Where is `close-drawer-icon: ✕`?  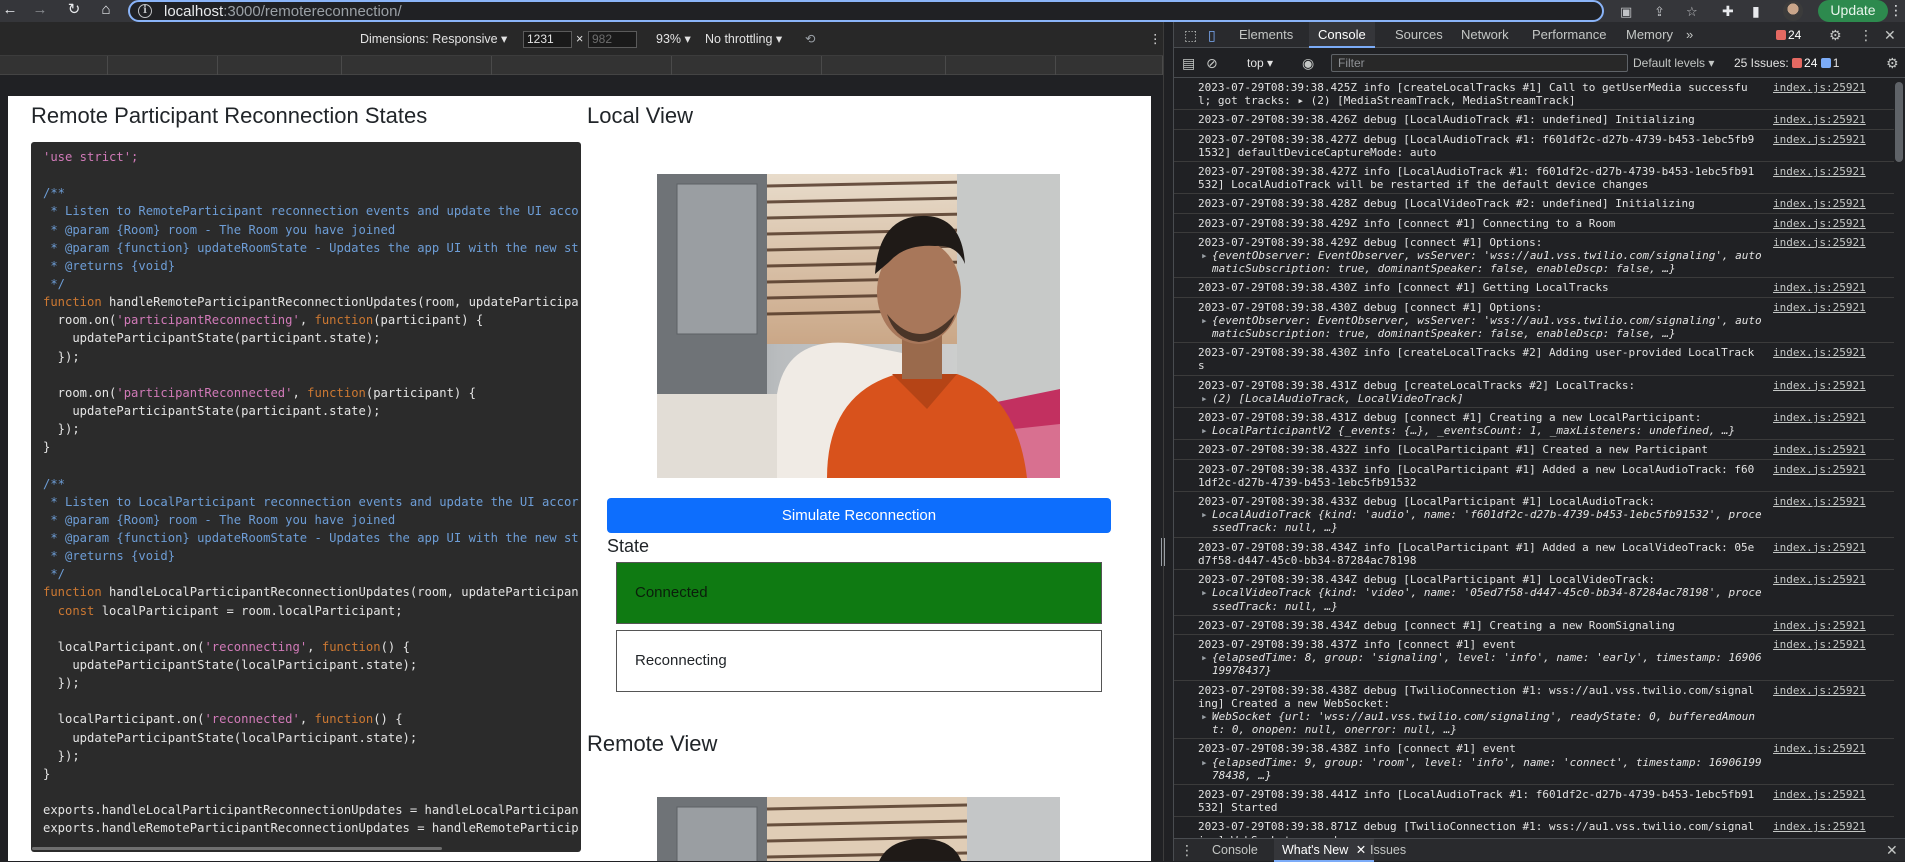 close-drawer-icon: ✕ is located at coordinates (1892, 850).